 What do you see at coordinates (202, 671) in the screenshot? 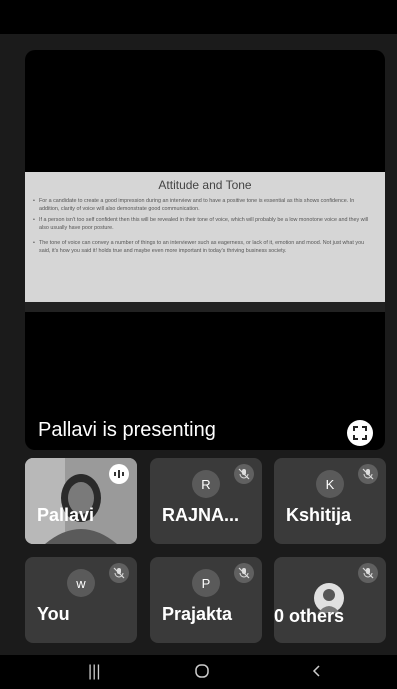
I see `home-icon` at bounding box center [202, 671].